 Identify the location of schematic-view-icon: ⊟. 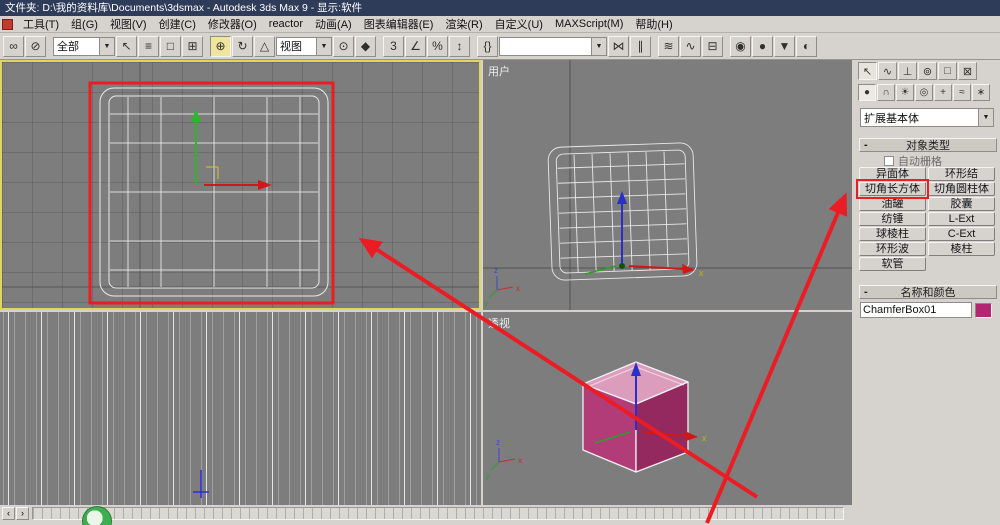
(712, 46).